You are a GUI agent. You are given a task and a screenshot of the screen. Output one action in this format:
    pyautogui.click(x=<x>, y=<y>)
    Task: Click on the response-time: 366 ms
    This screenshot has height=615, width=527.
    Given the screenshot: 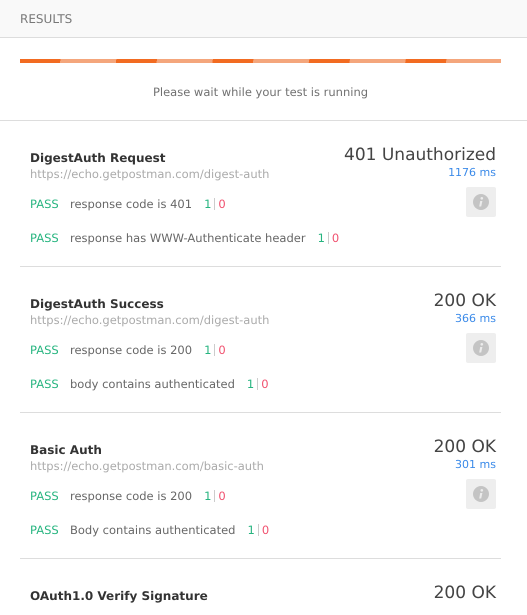 What is the action you would take?
    pyautogui.click(x=475, y=318)
    